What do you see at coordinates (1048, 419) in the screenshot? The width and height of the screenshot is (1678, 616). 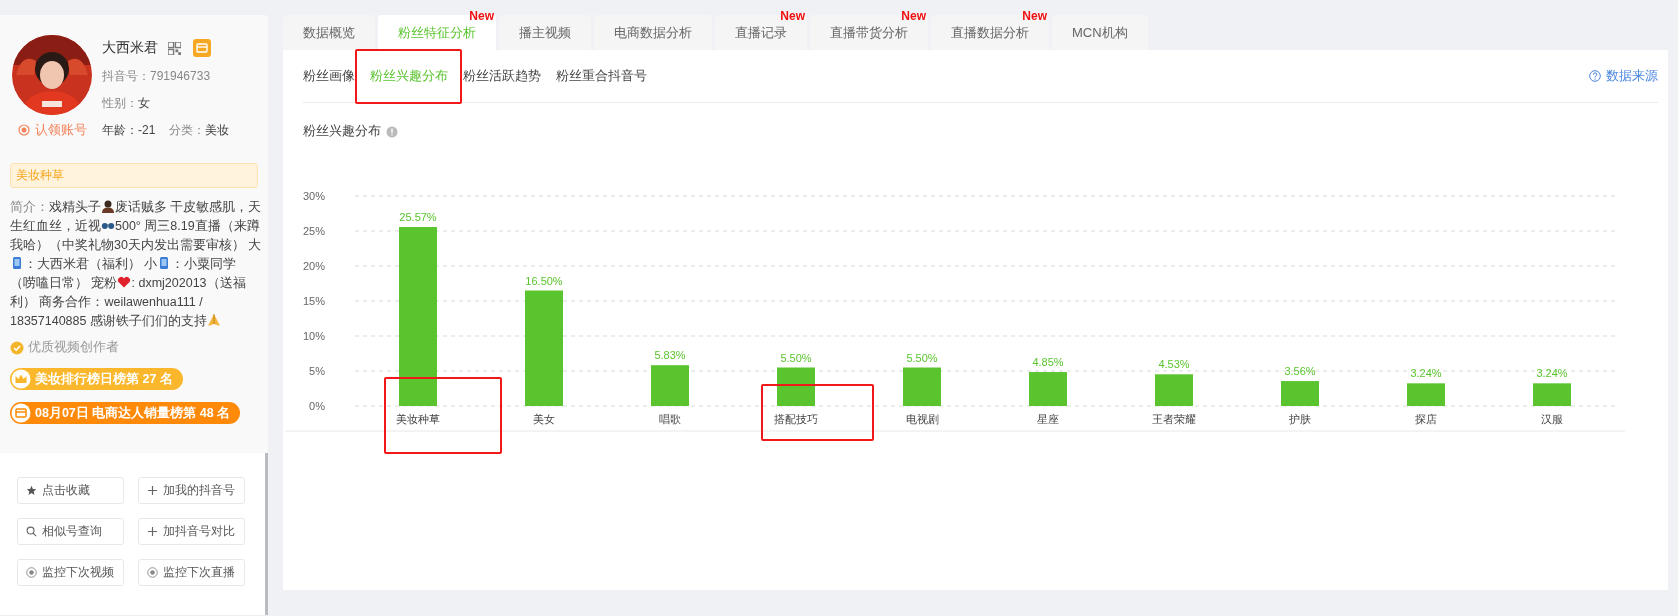 I see `category-label: 星座` at bounding box center [1048, 419].